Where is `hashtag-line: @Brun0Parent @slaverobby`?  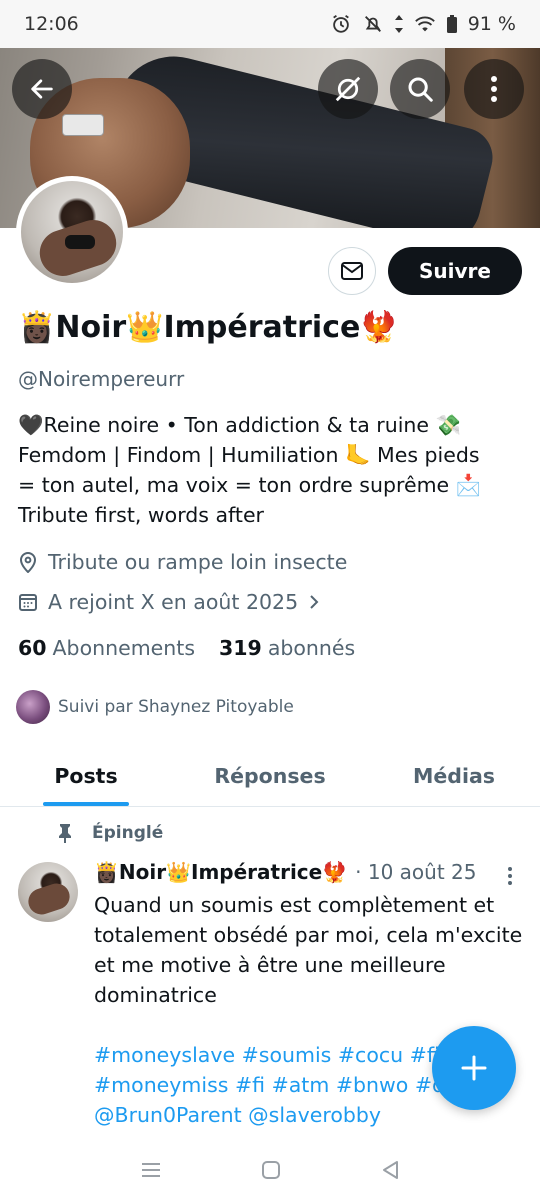
hashtag-line: @Brun0Parent @slaverobby is located at coordinates (274, 1115).